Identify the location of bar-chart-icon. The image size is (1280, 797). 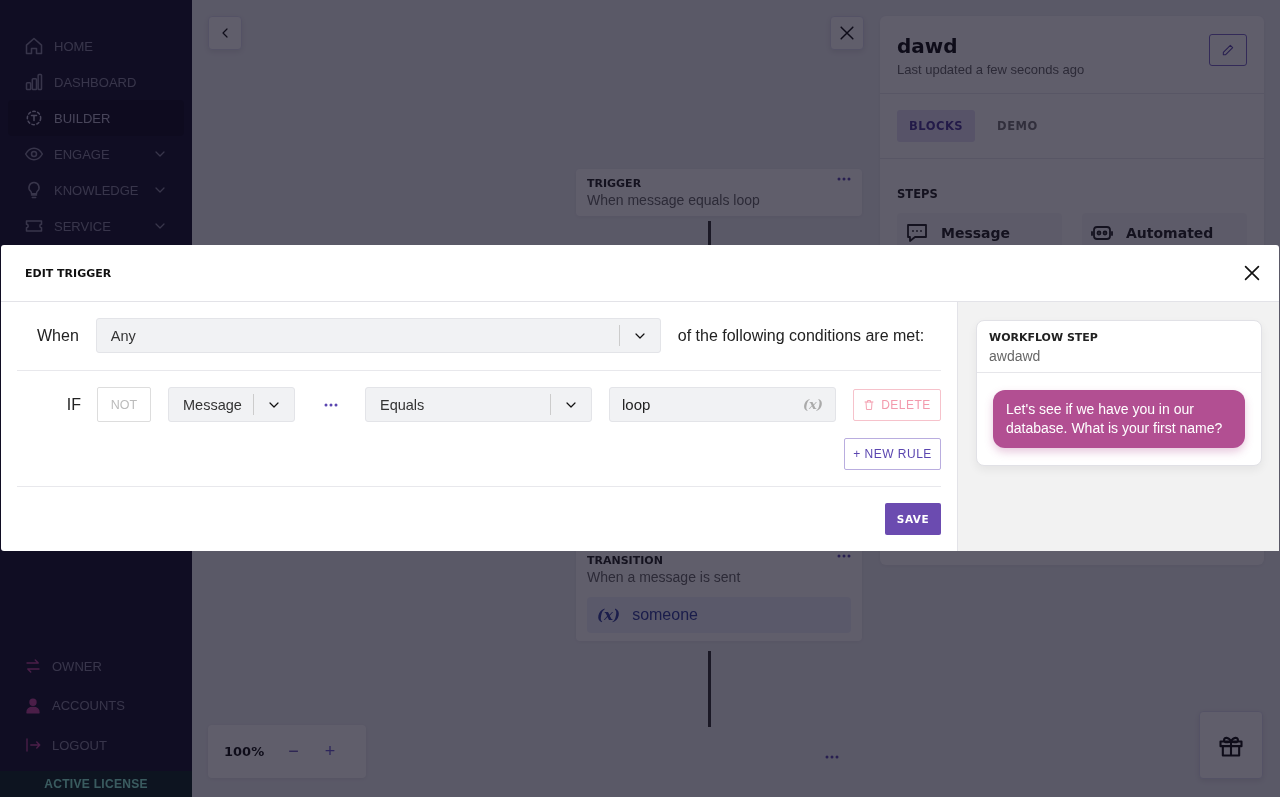
(34, 82).